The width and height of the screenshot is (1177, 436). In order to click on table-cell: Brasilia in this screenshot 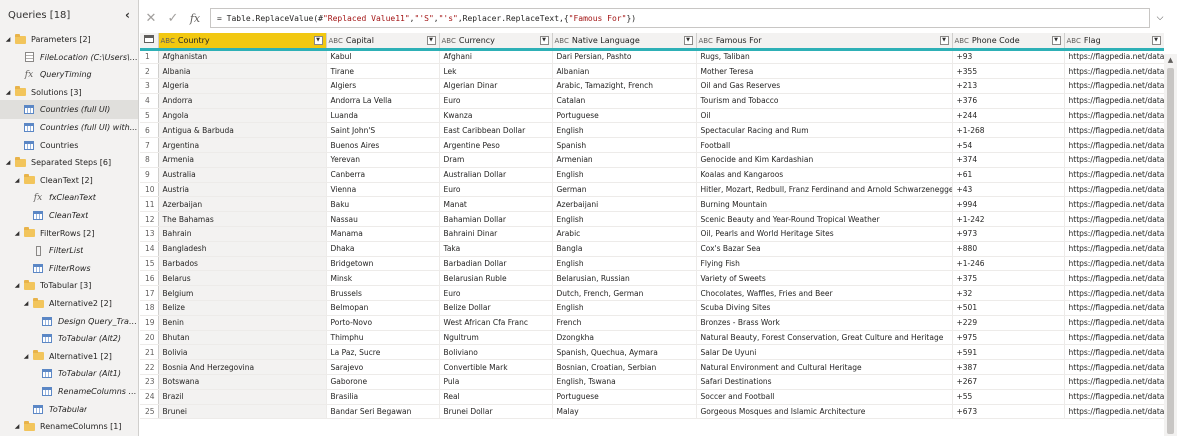, I will do `click(383, 397)`.